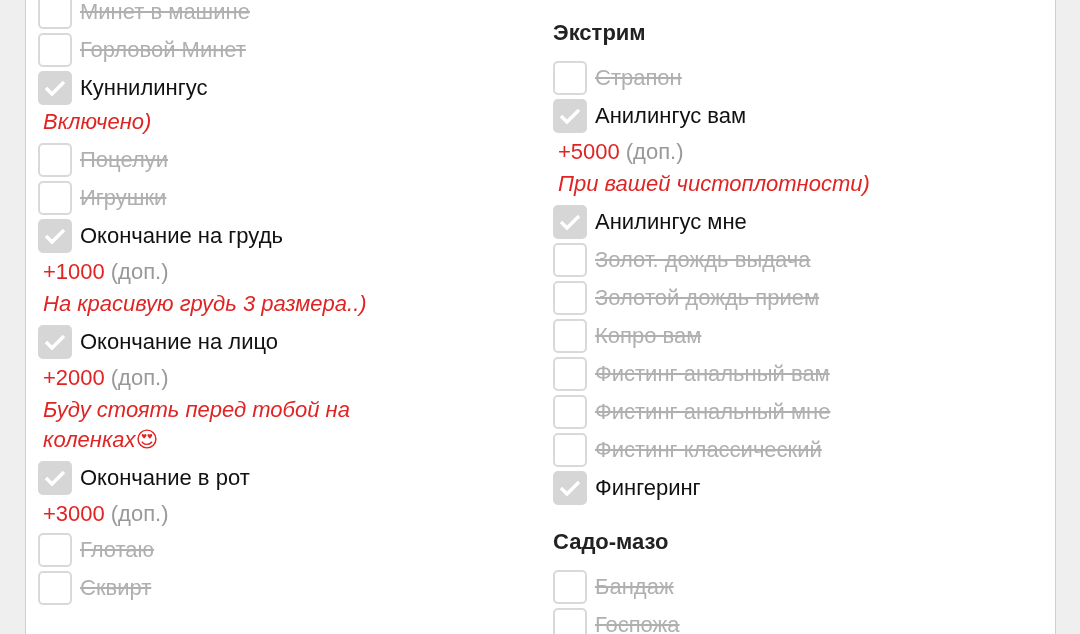 This screenshot has height=634, width=1080. What do you see at coordinates (671, 116) in the screenshot?
I see `service-label: Анилингус вам` at bounding box center [671, 116].